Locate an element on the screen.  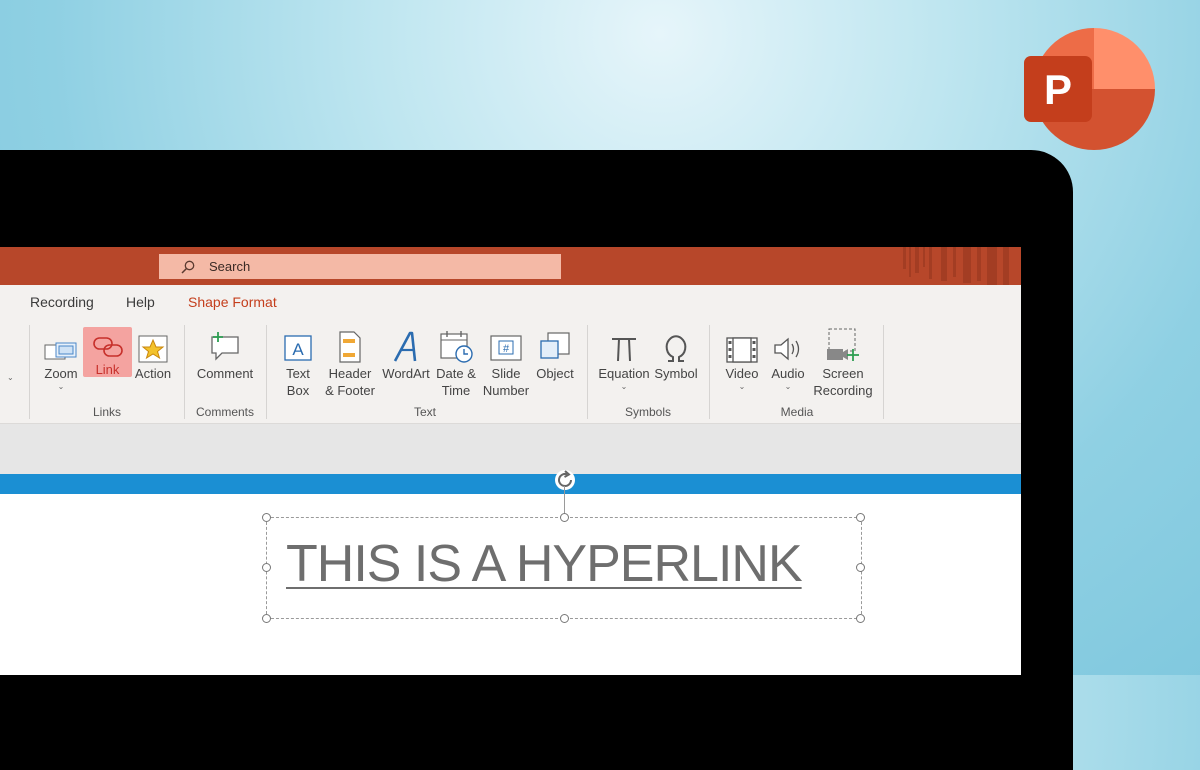
zoom-icon is located at coordinates (60, 351).